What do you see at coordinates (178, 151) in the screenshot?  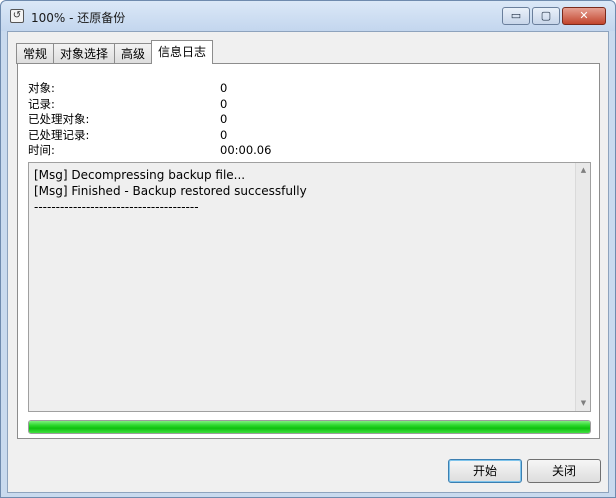 I see `stat-row-time: 时间: 00:00.06` at bounding box center [178, 151].